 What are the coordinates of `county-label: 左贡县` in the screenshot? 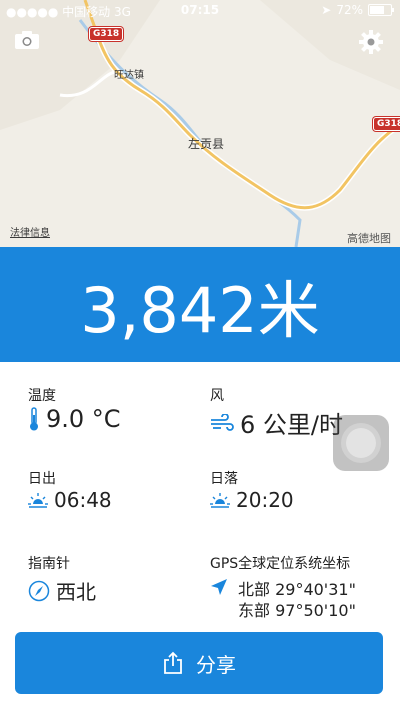 It's located at (206, 144).